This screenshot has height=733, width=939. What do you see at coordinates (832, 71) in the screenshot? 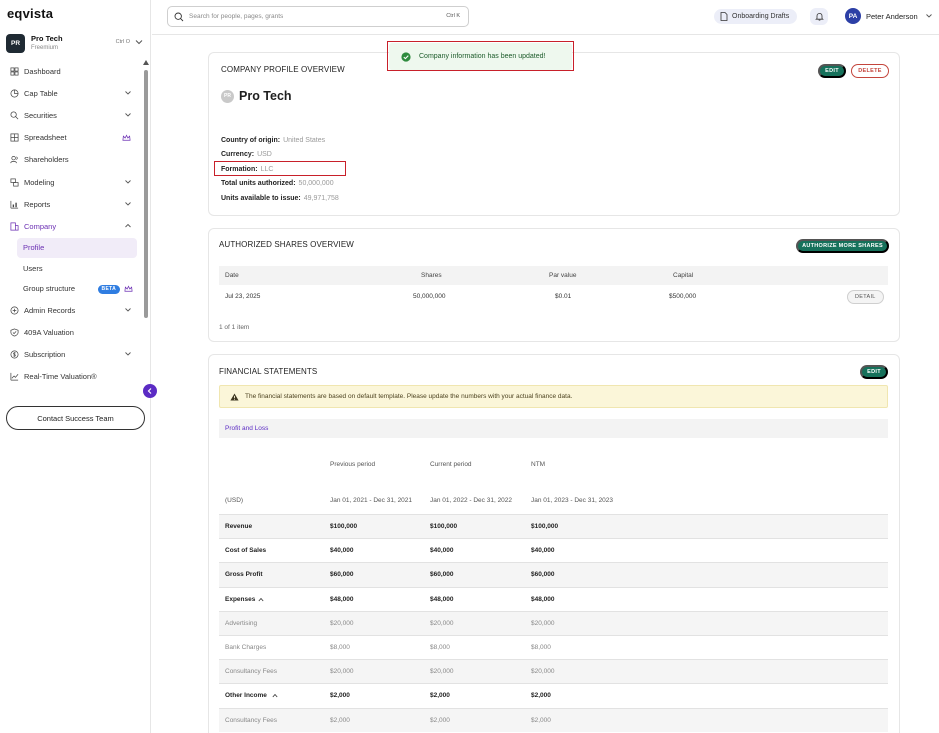
I see `edit-profile-button: EDIT` at bounding box center [832, 71].